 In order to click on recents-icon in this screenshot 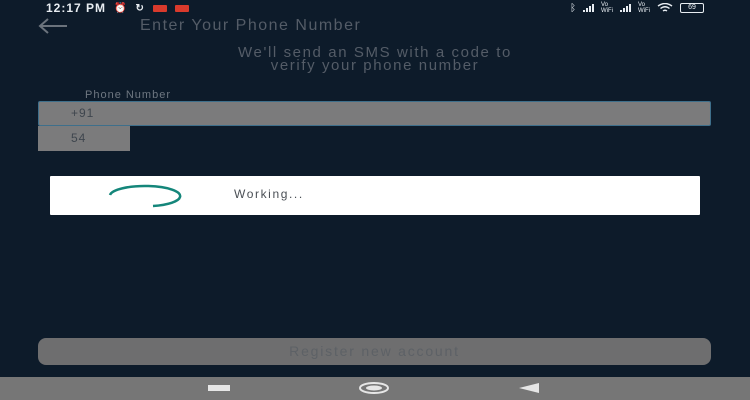, I will do `click(219, 388)`.